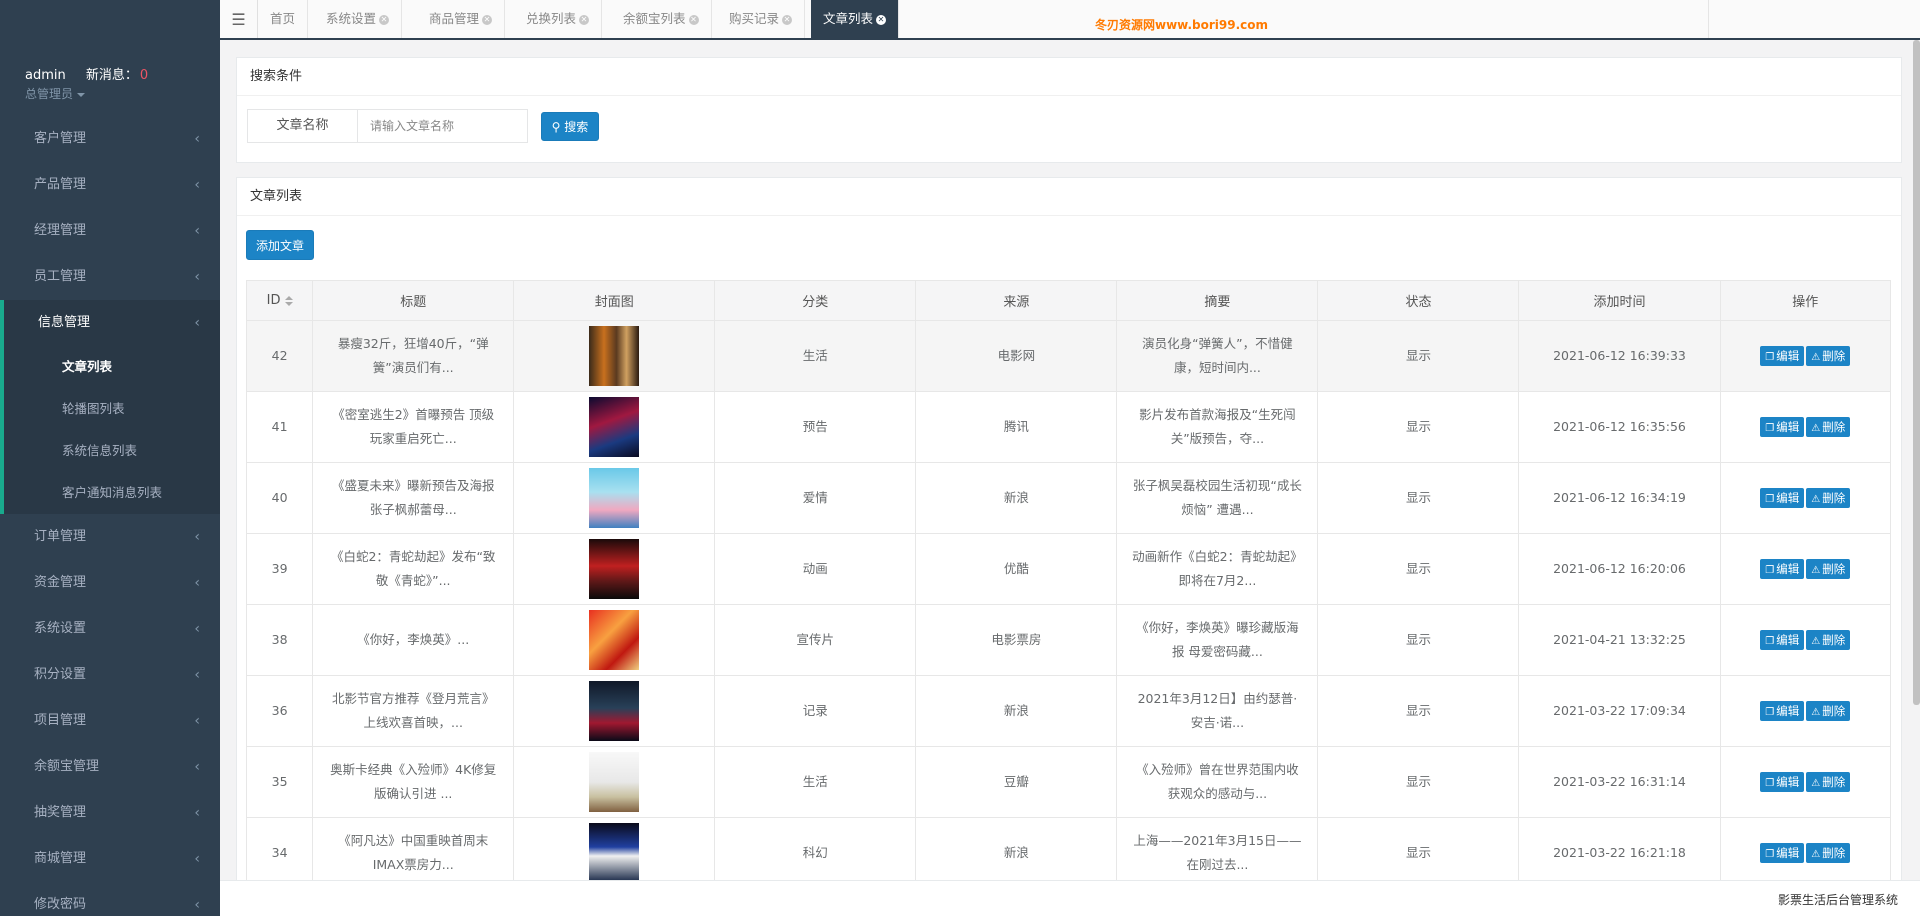 This screenshot has width=1920, height=916. What do you see at coordinates (110, 185) in the screenshot?
I see `nav-item-product: 产品管理 ‹` at bounding box center [110, 185].